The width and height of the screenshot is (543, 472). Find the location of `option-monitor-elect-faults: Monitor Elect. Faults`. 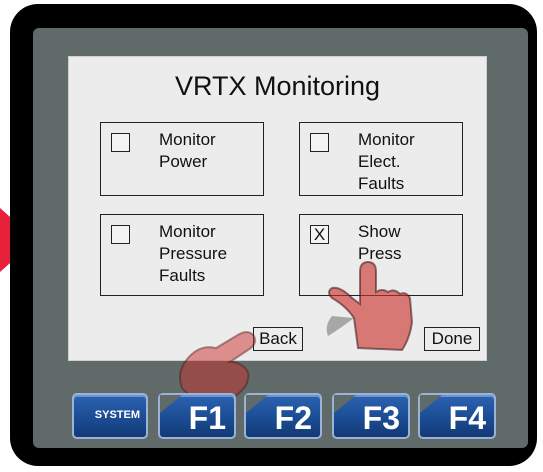

option-monitor-elect-faults: Monitor Elect. Faults is located at coordinates (381, 159).